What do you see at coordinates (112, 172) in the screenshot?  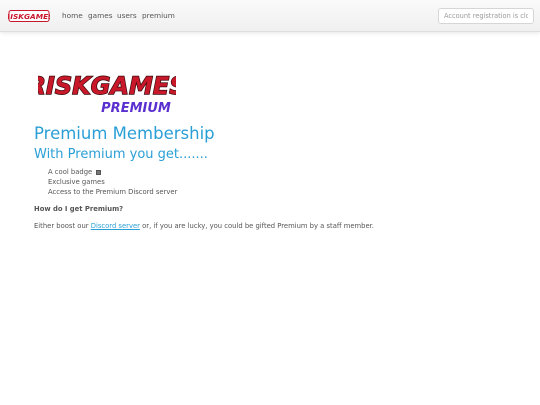 I see `list-item: A cool badge` at bounding box center [112, 172].